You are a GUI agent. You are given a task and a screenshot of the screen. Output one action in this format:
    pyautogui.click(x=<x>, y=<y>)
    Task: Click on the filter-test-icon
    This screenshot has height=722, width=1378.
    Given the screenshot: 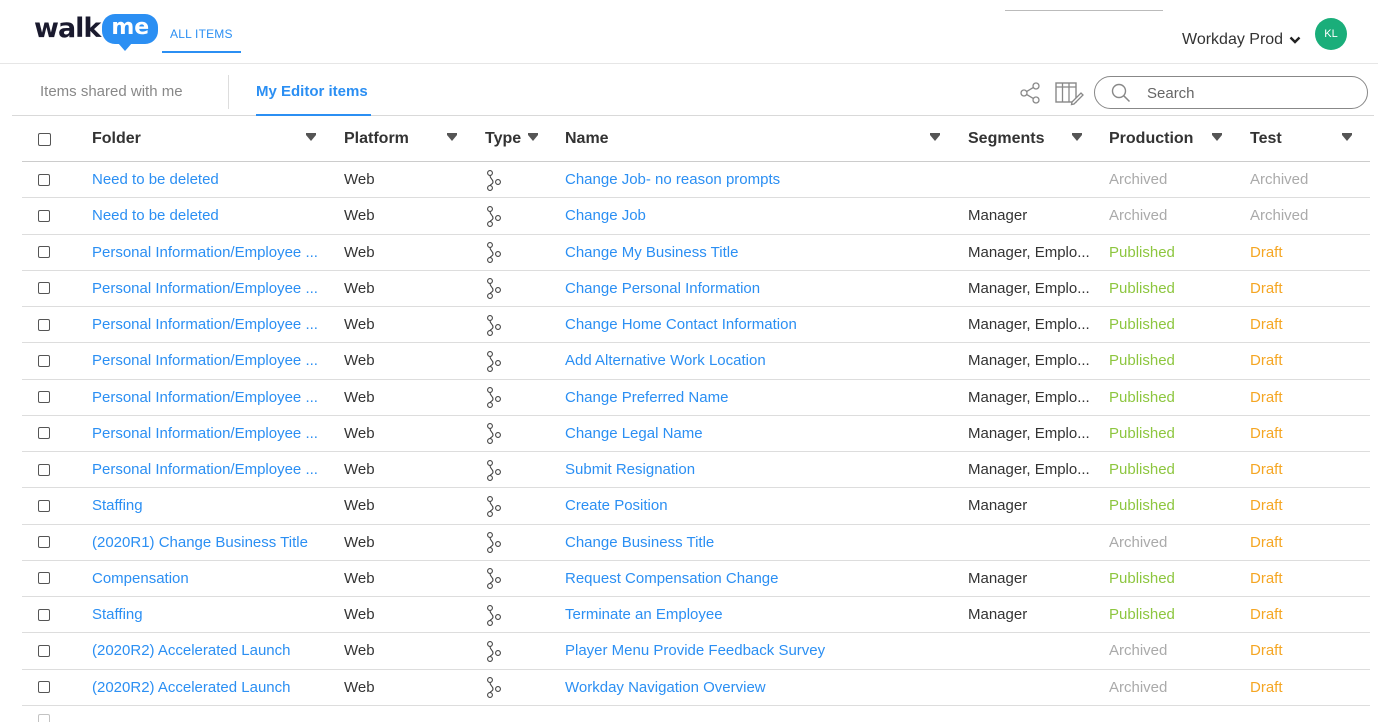 What is the action you would take?
    pyautogui.click(x=1347, y=137)
    